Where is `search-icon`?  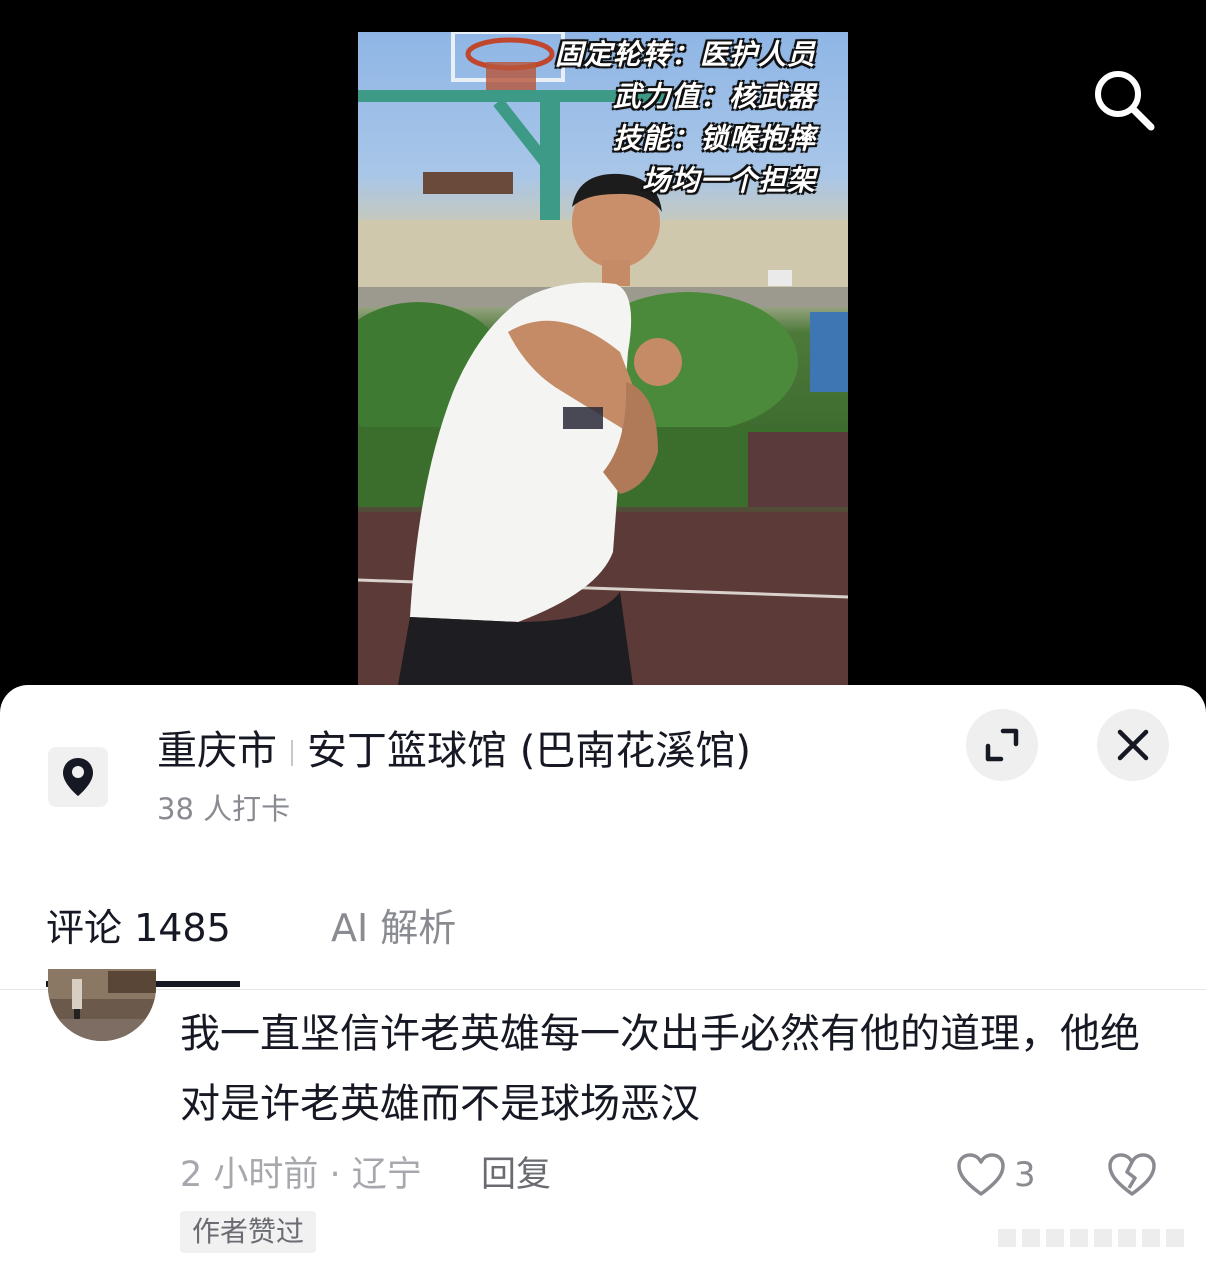
search-icon is located at coordinates (1125, 101).